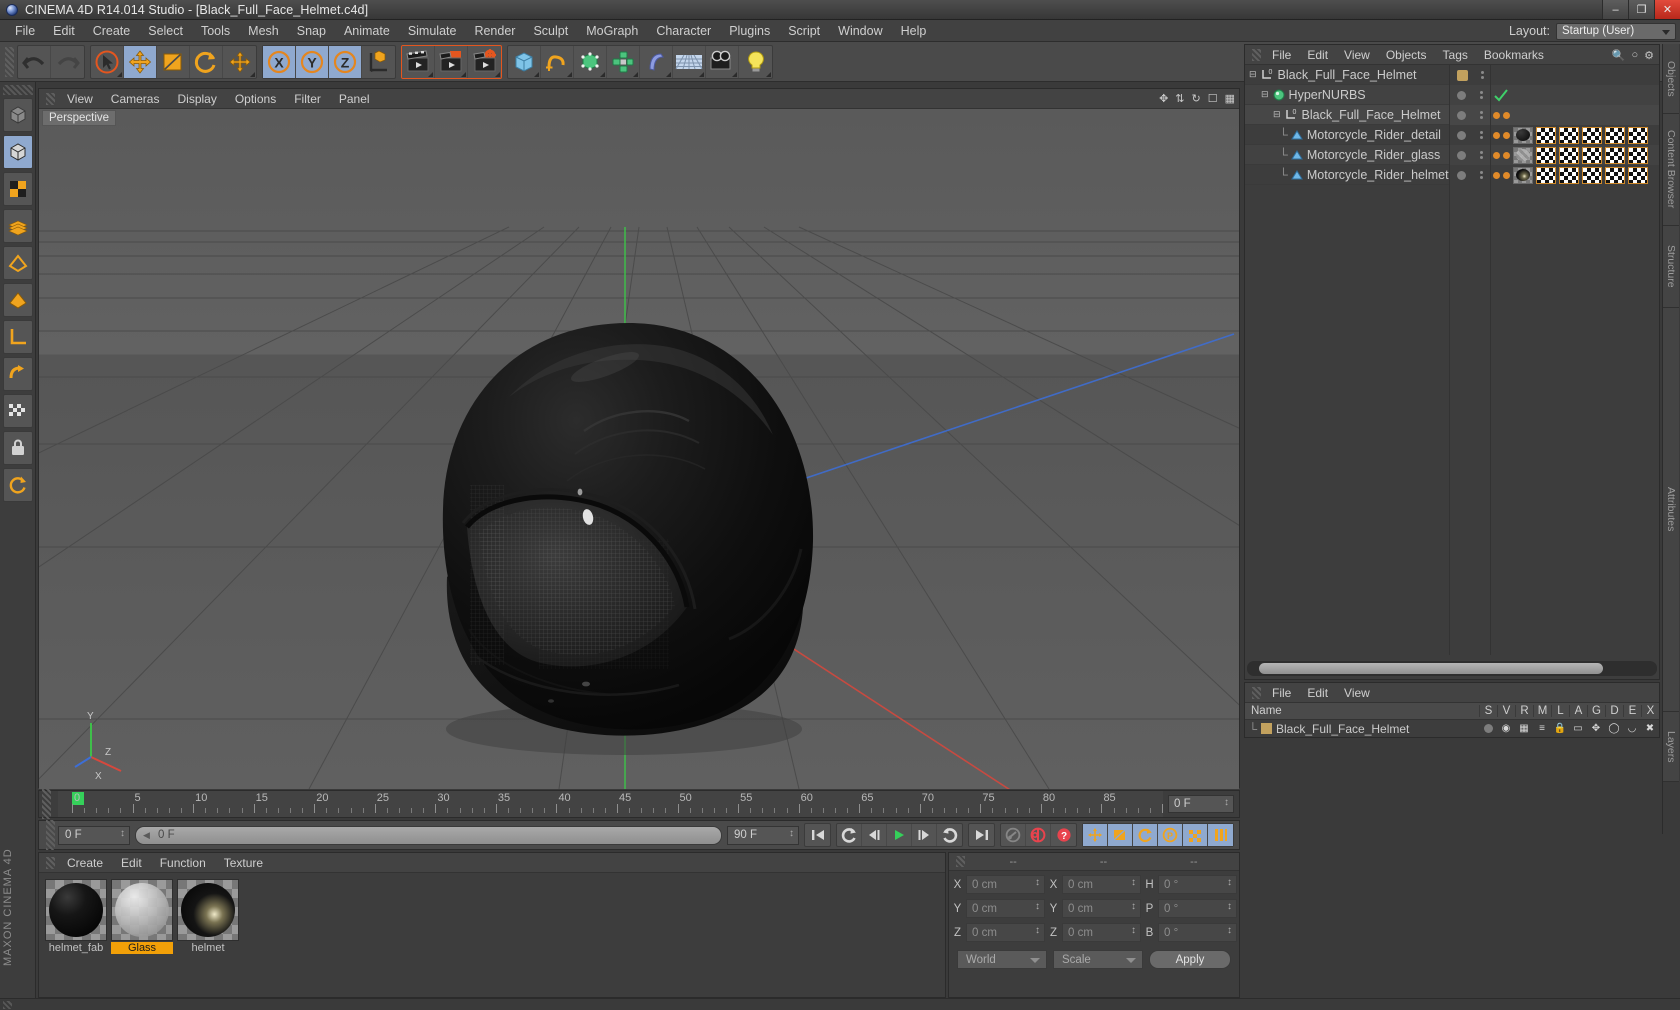 The image size is (1680, 1010). I want to click on menu-help: Help, so click(914, 31).